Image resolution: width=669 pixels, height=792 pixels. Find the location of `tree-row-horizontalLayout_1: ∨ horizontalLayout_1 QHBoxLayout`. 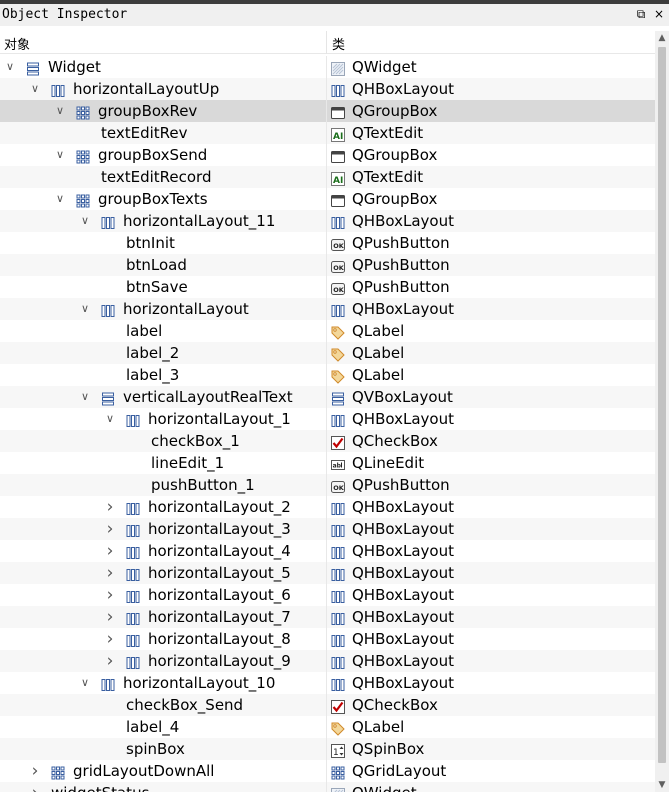

tree-row-horizontalLayout_1: ∨ horizontalLayout_1 QHBoxLayout is located at coordinates (327, 419).